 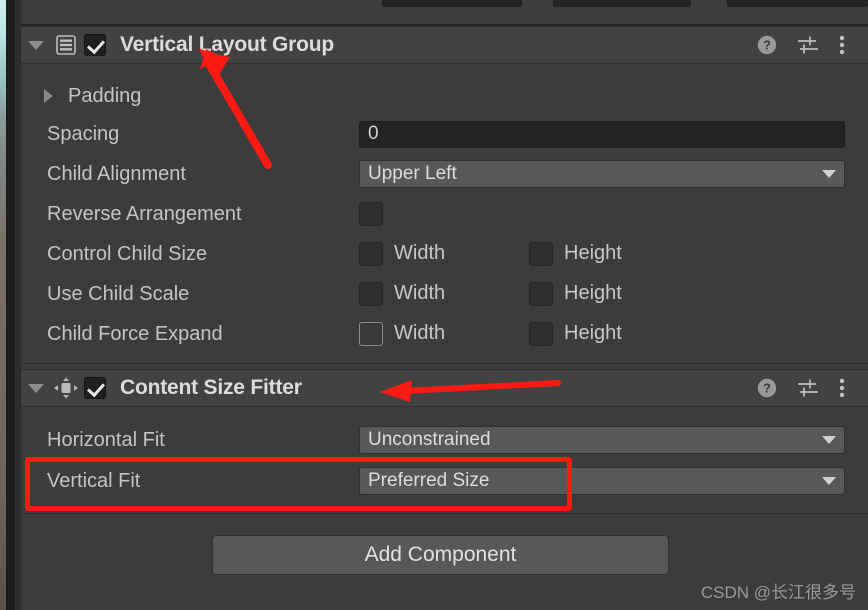 I want to click on foldout-toggle-content-size-fitter, so click(x=36, y=388).